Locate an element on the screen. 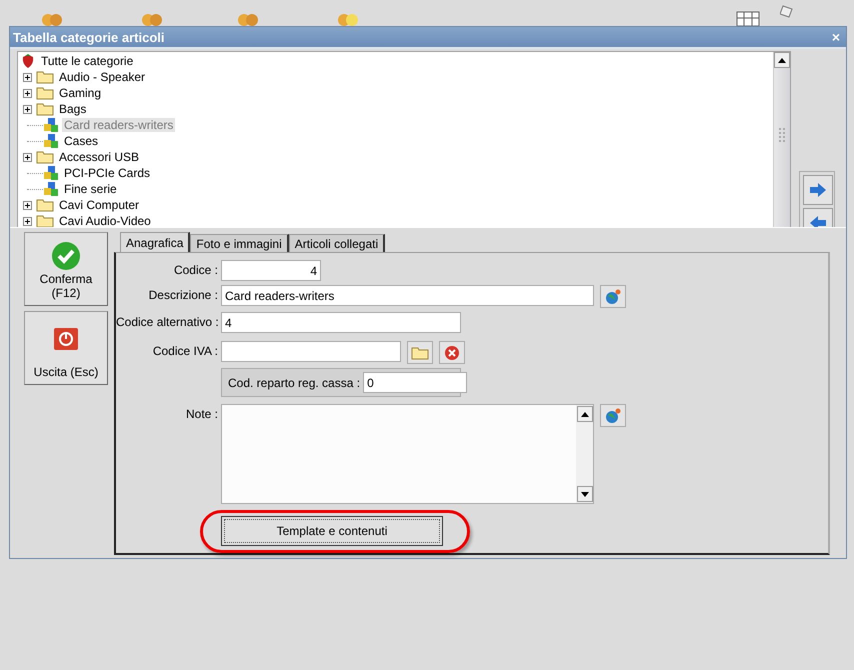 Image resolution: width=854 pixels, height=670 pixels. window-title: Tabella categorie articoli is located at coordinates (88, 37).